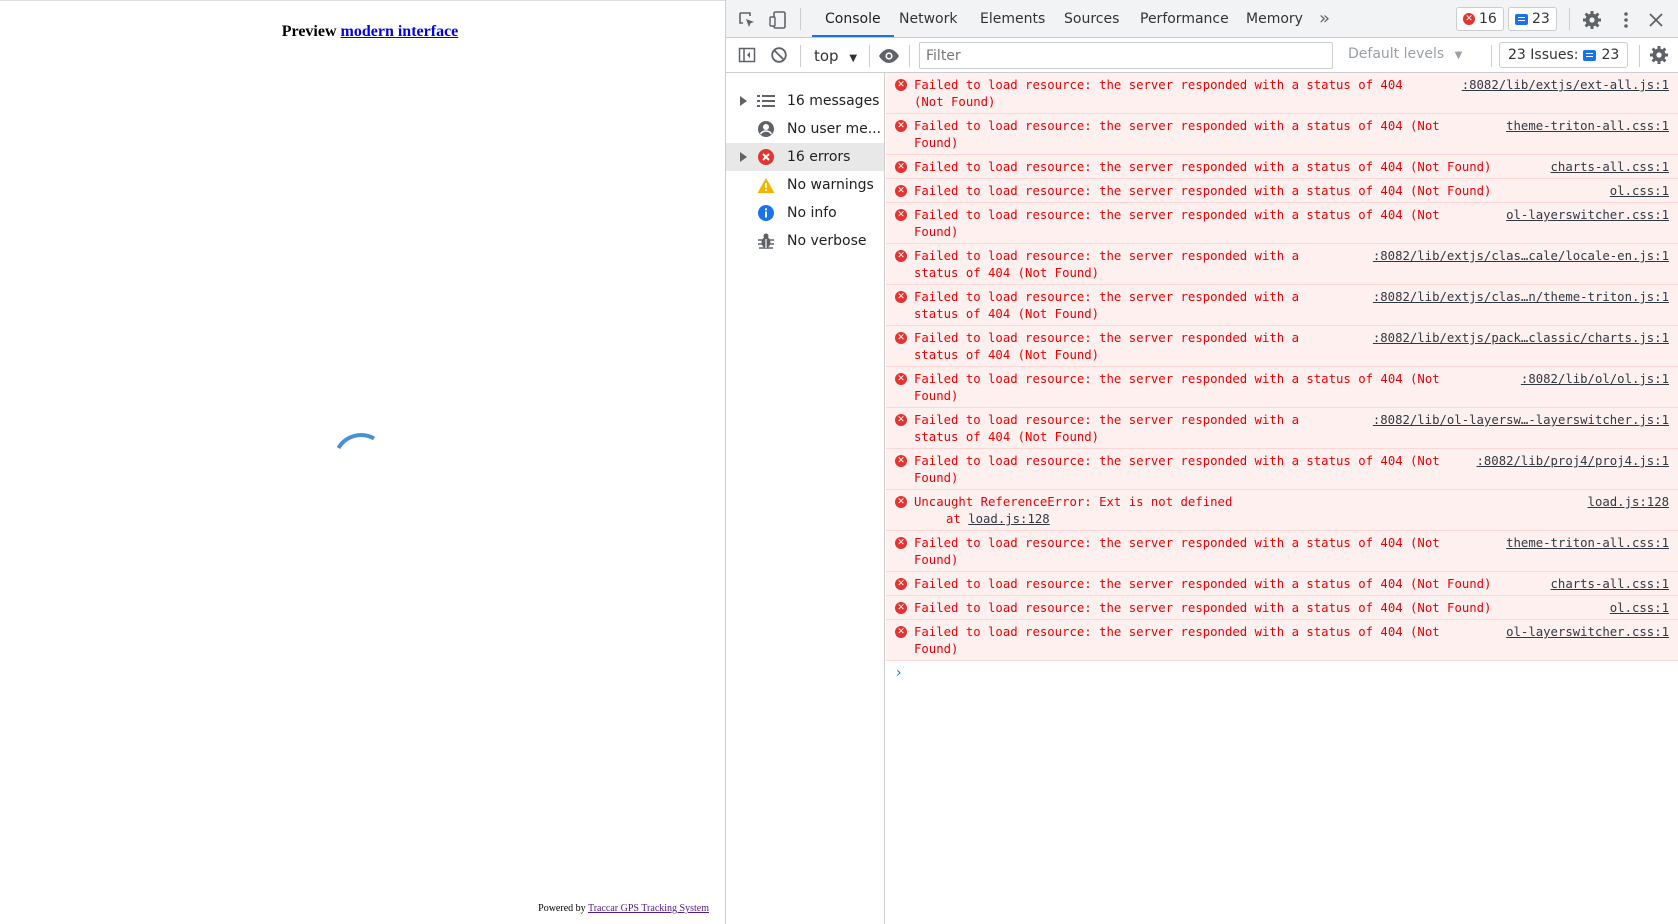 This screenshot has height=924, width=1678. Describe the element at coordinates (827, 241) in the screenshot. I see `sidebar-item-label: No verbose` at that location.